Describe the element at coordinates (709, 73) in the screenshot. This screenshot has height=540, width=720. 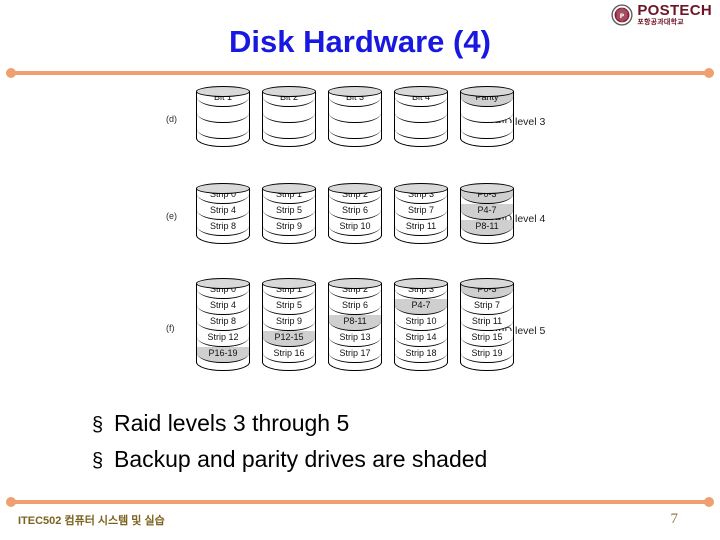
I see `top-divider-right-dot` at that location.